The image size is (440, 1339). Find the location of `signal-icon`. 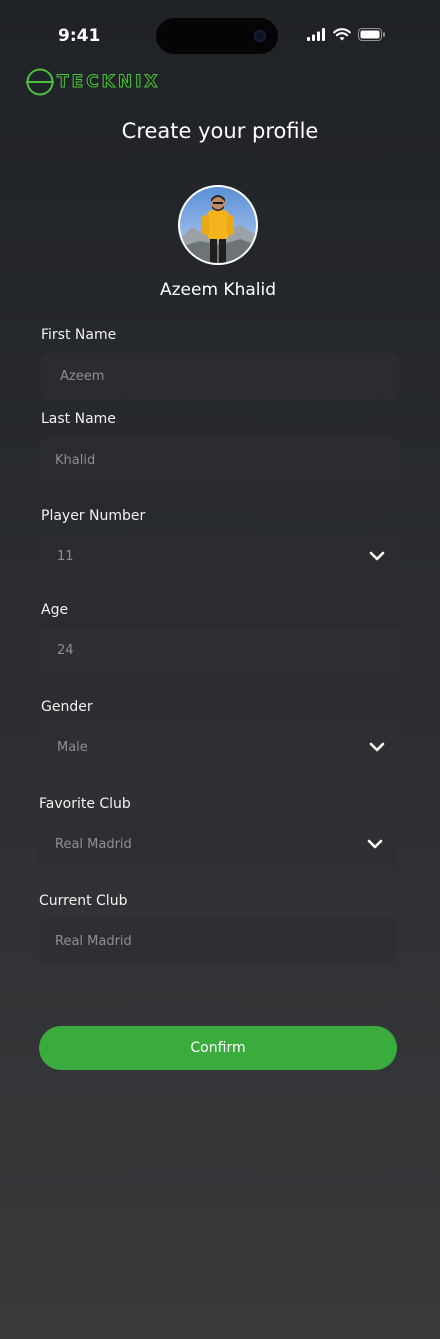

signal-icon is located at coordinates (316, 34).